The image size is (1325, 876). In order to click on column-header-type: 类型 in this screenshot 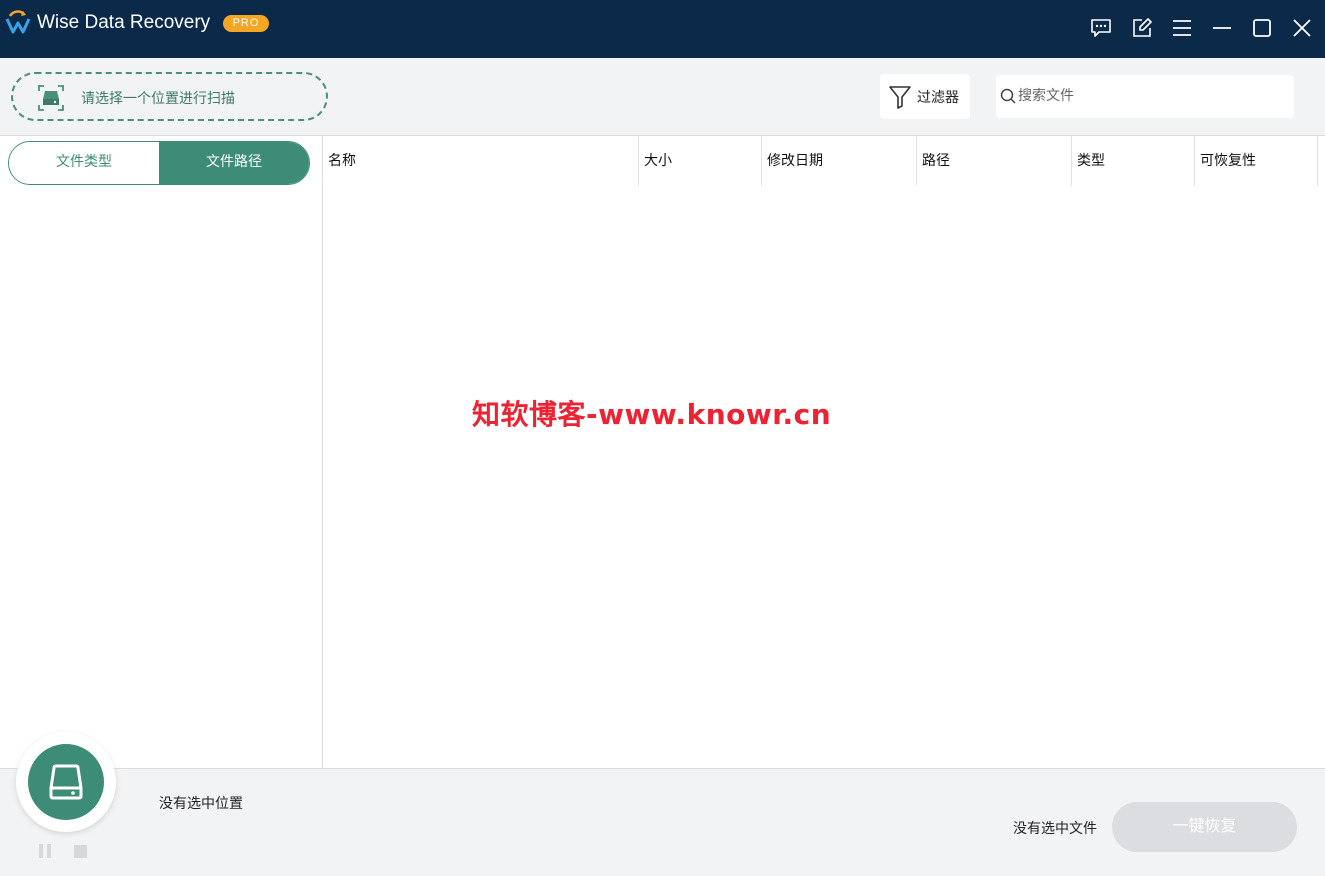, I will do `click(1133, 161)`.